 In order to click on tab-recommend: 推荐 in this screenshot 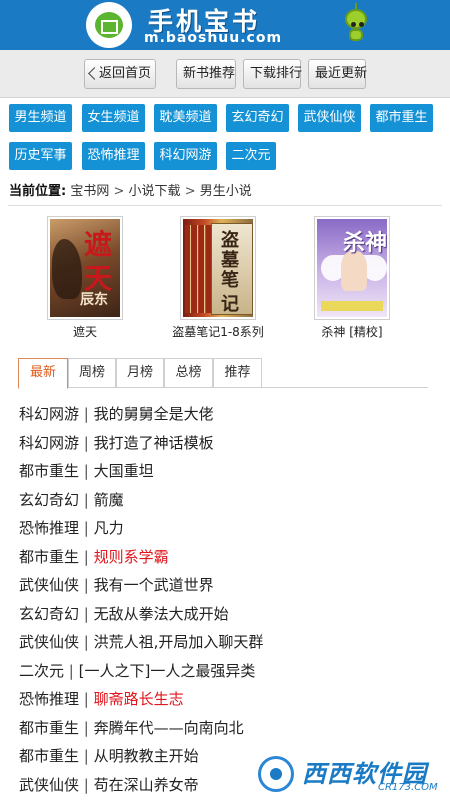, I will do `click(237, 373)`.